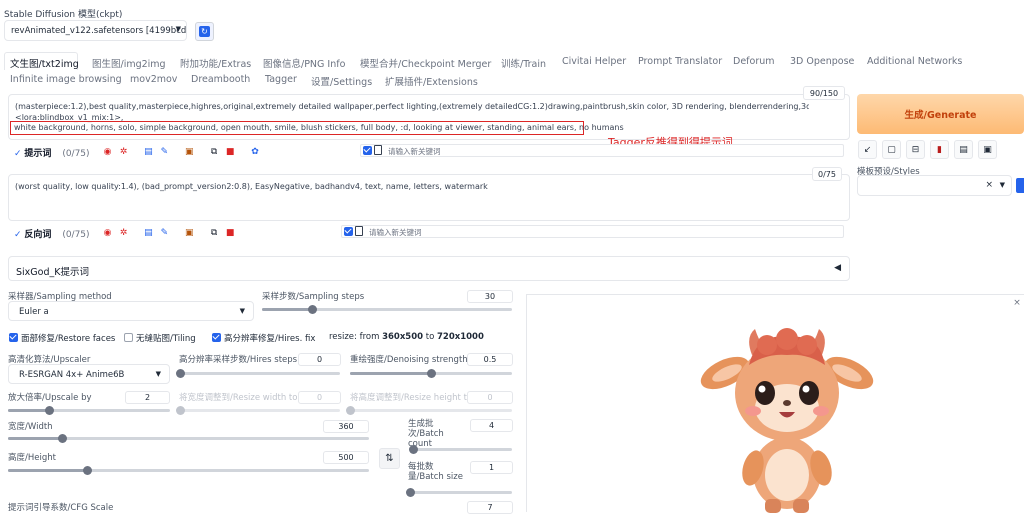 This screenshot has height=514, width=1024. Describe the element at coordinates (939, 149) in the screenshot. I see `book-icon: ▮` at that location.